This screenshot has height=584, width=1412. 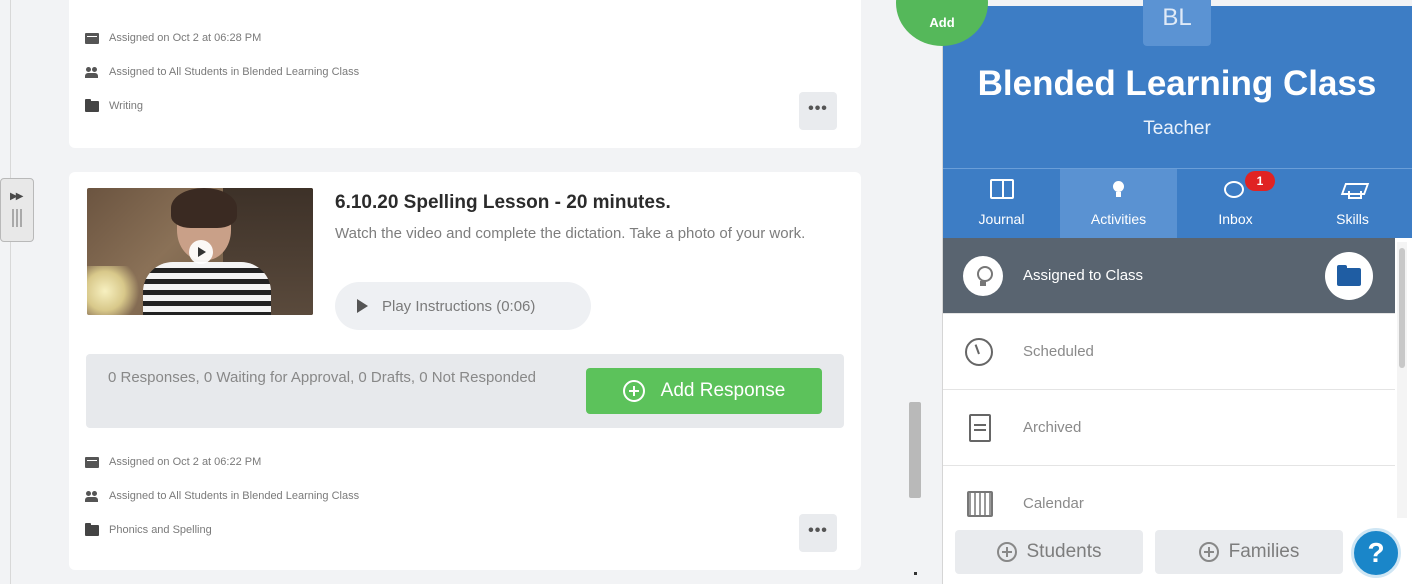 I want to click on class-header: BL Blended Learning Class Teacher, so click(x=1177, y=84).